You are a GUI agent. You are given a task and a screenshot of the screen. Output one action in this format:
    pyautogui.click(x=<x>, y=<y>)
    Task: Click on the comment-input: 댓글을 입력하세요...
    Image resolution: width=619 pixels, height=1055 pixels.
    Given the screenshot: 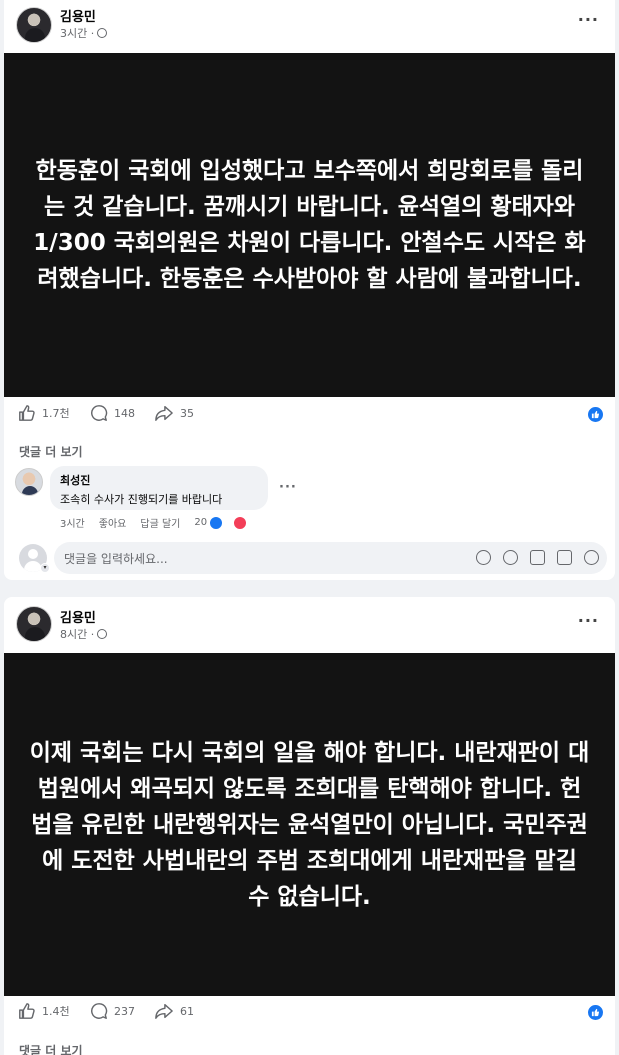 What is the action you would take?
    pyautogui.click(x=330, y=558)
    